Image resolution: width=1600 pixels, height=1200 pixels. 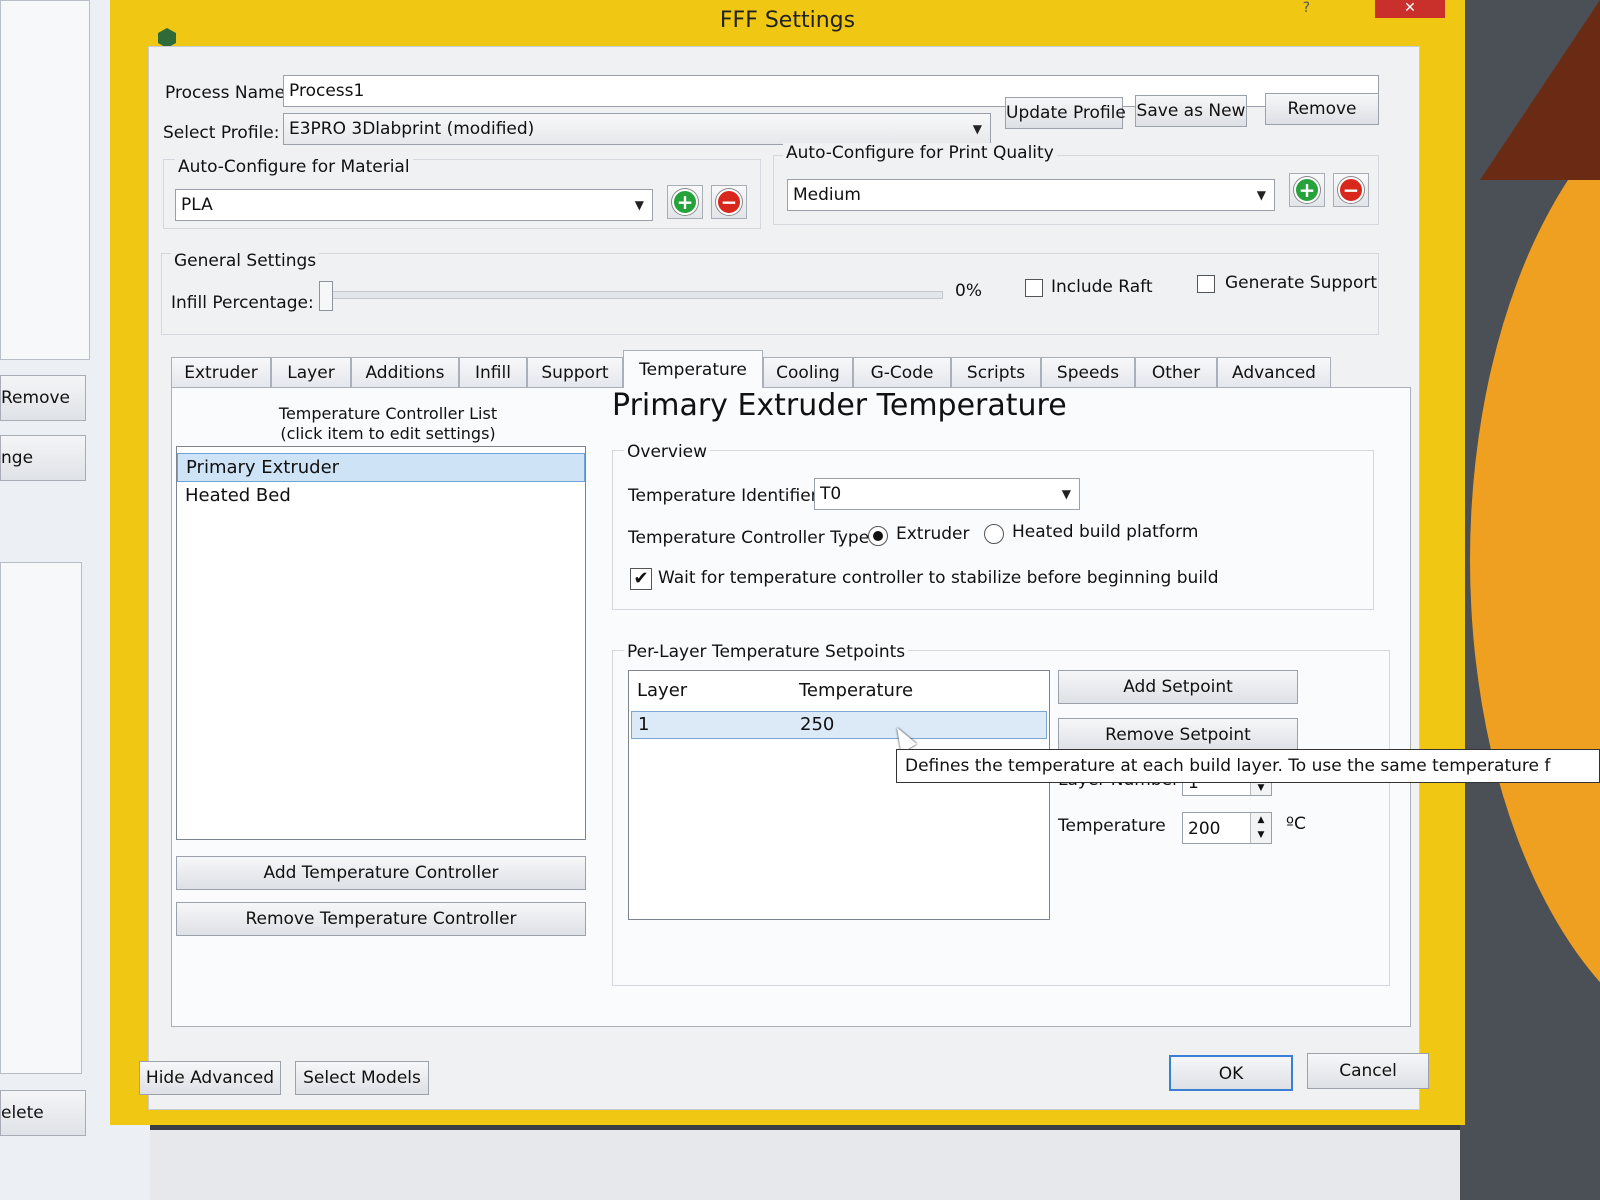 What do you see at coordinates (493, 372) in the screenshot?
I see `tab-infill: Infill` at bounding box center [493, 372].